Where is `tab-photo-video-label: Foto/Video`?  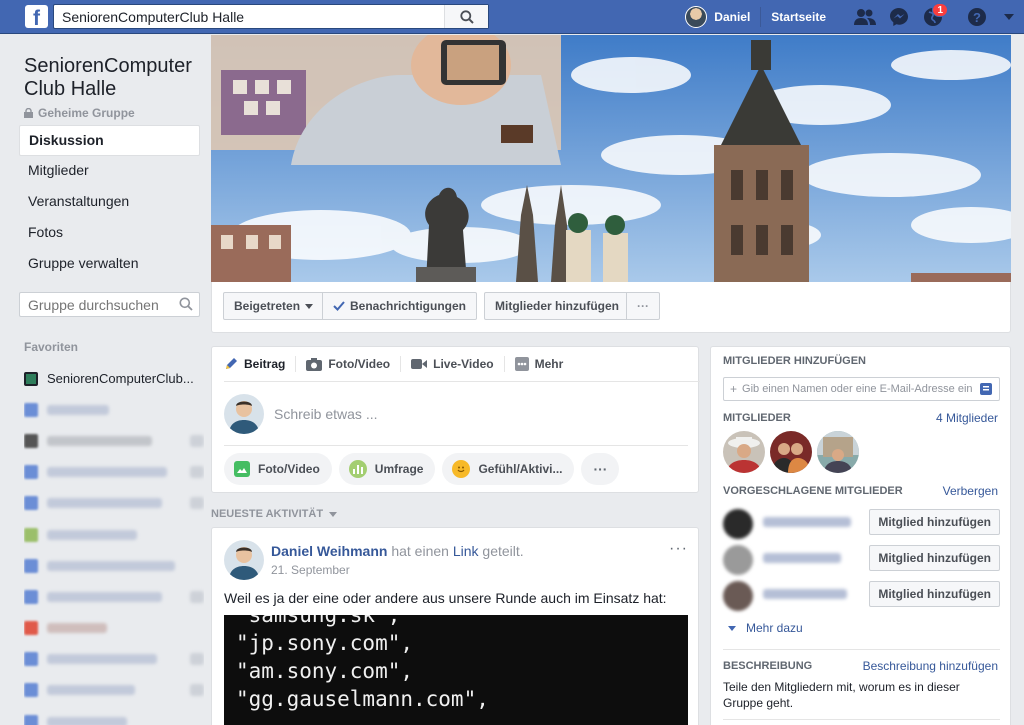
tab-photo-video-label: Foto/Video is located at coordinates (359, 364).